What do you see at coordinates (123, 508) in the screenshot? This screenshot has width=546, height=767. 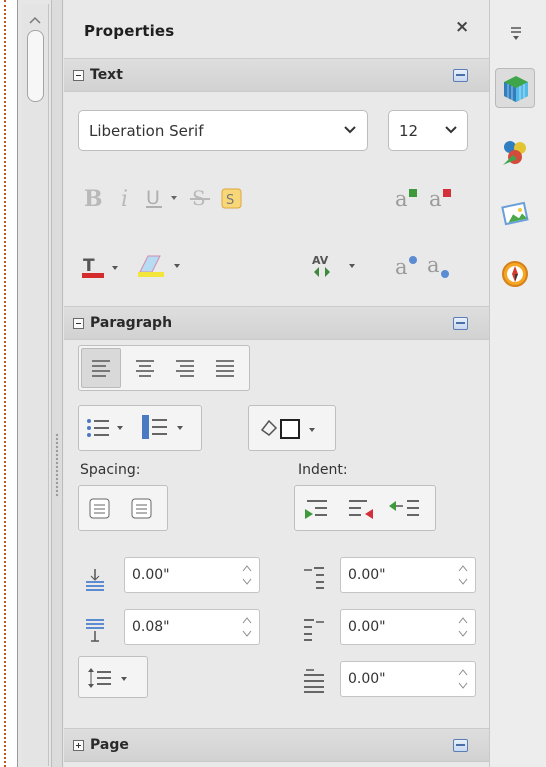 I see `spacing-group` at bounding box center [123, 508].